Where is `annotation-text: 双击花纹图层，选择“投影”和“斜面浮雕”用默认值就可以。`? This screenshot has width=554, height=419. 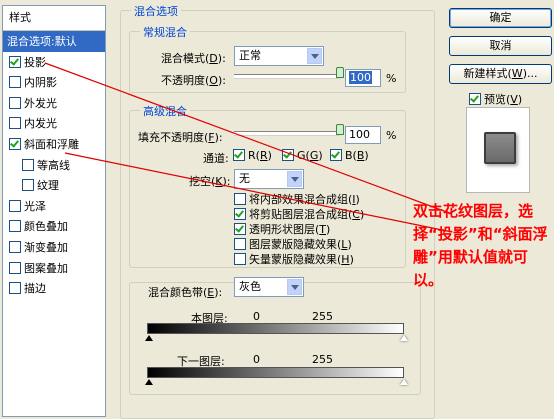
annotation-text: 双击花纹图层，选择“投影”和“斜面浮雕”用默认值就可以。 is located at coordinates (480, 245).